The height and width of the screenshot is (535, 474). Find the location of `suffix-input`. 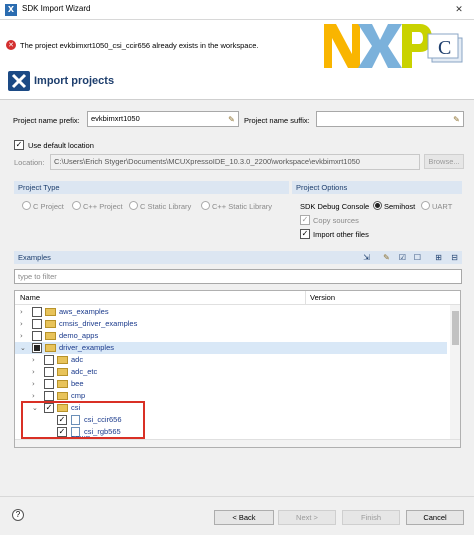

suffix-input is located at coordinates (390, 119).